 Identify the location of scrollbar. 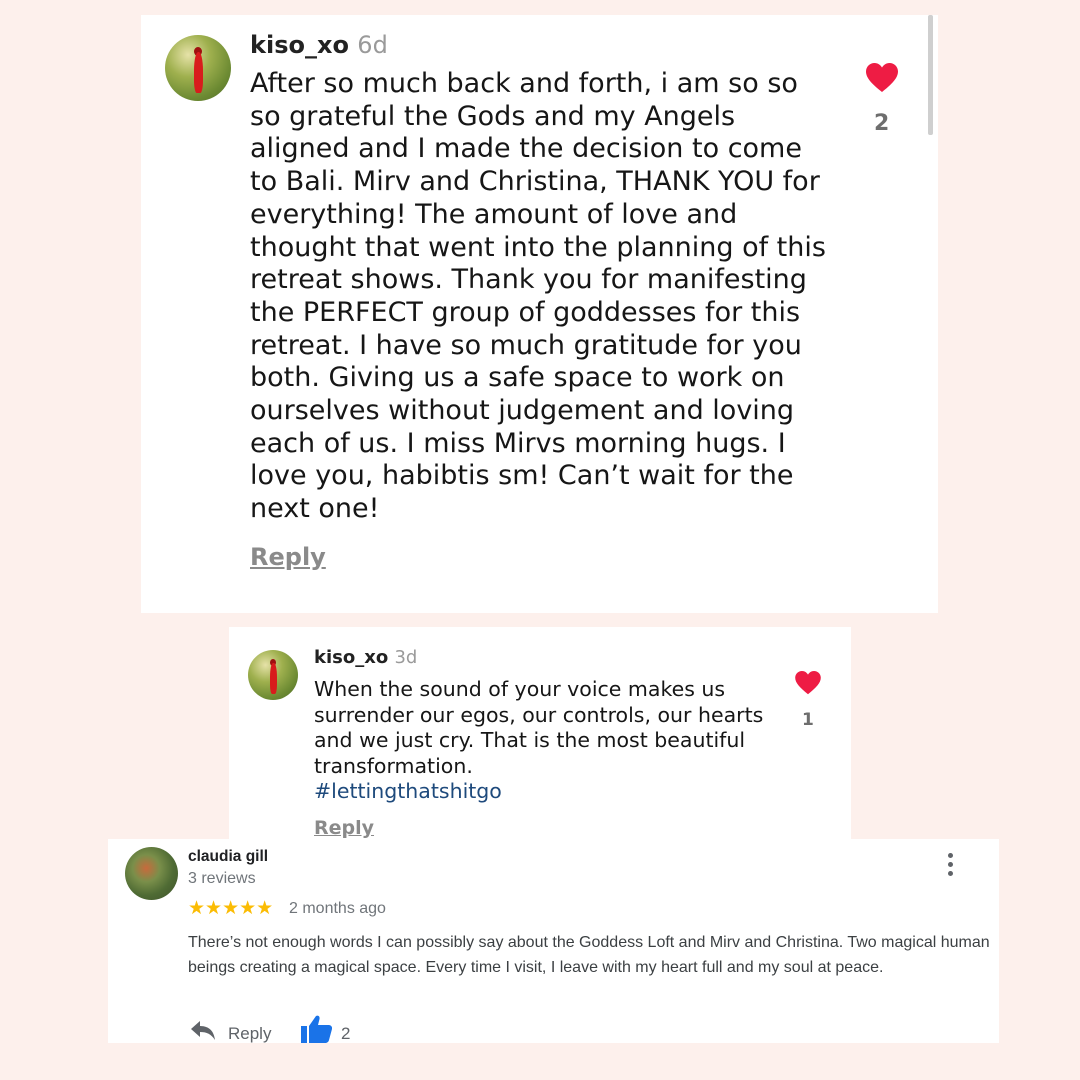
(930, 75).